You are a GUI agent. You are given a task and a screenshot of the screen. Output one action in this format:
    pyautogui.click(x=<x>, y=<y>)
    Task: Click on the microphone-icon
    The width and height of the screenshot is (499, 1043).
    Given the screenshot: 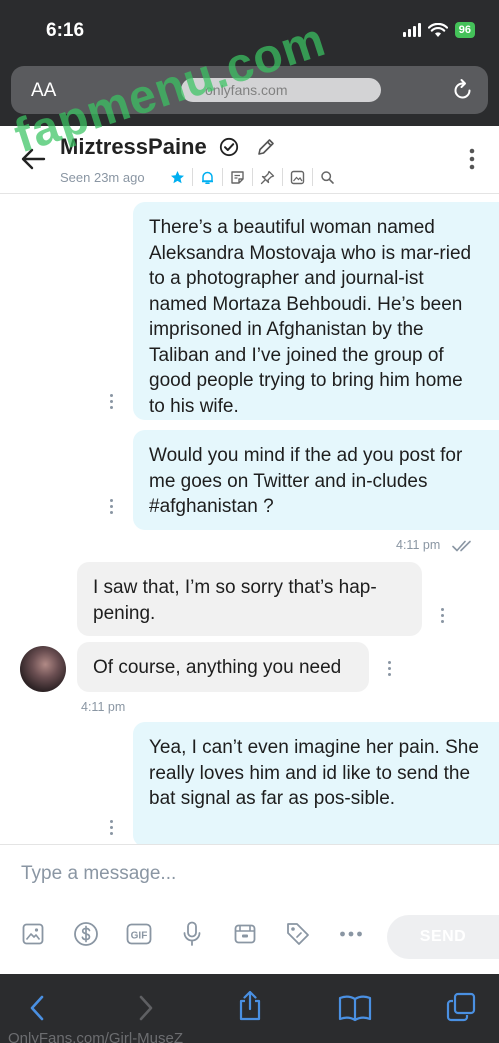 What is the action you would take?
    pyautogui.click(x=192, y=934)
    